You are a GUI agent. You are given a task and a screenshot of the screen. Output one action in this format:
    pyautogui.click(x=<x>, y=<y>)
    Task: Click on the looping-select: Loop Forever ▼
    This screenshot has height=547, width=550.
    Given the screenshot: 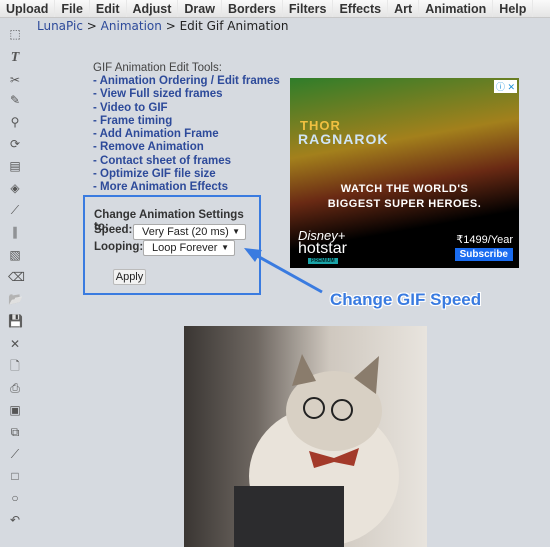 What is the action you would take?
    pyautogui.click(x=189, y=248)
    